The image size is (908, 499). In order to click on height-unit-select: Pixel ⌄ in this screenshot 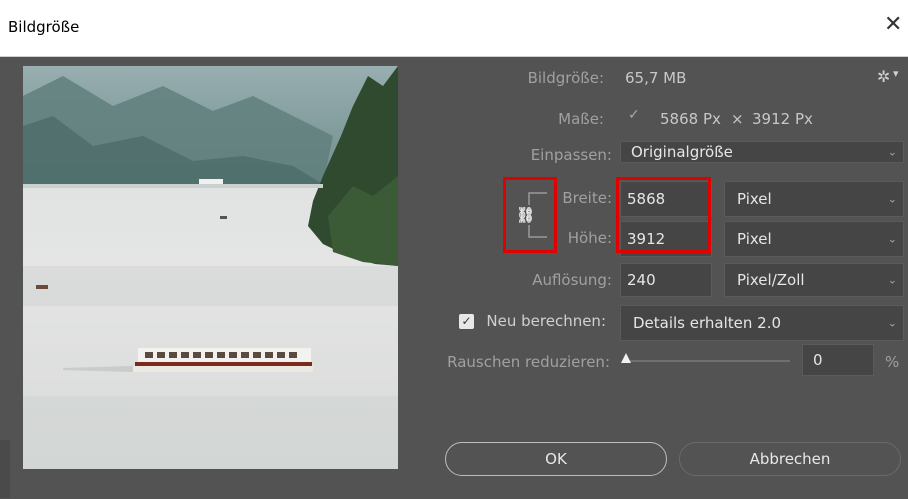, I will do `click(814, 239)`.